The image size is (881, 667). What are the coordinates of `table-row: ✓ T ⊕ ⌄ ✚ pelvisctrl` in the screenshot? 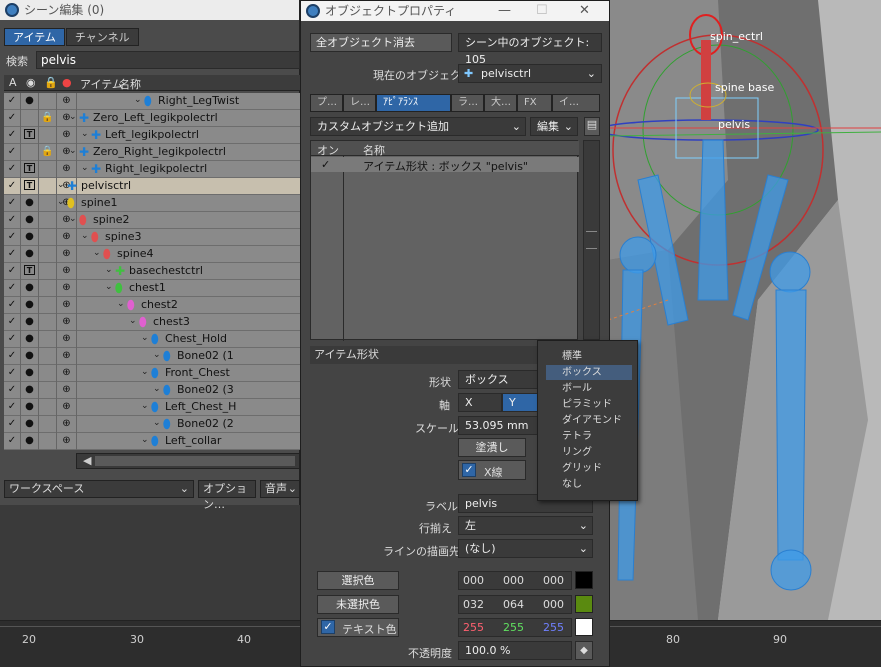 It's located at (152, 186).